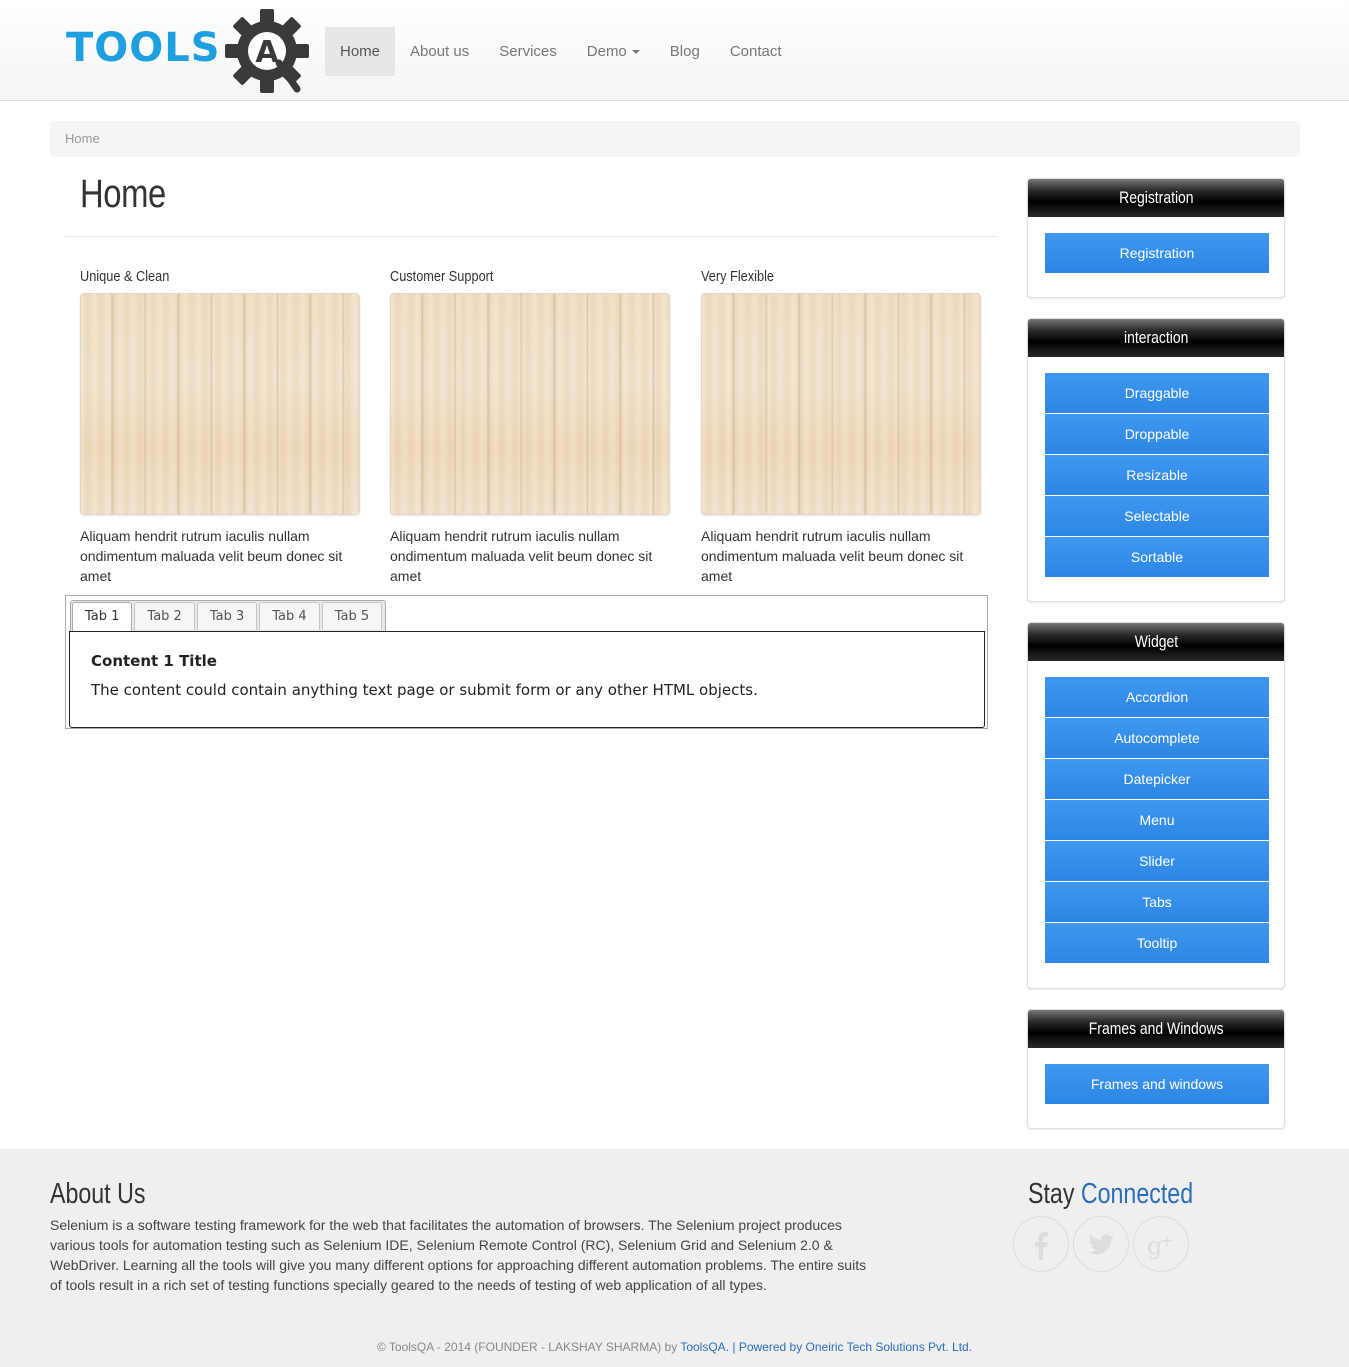  What do you see at coordinates (102, 617) in the screenshot?
I see `tab-1: Tab 1` at bounding box center [102, 617].